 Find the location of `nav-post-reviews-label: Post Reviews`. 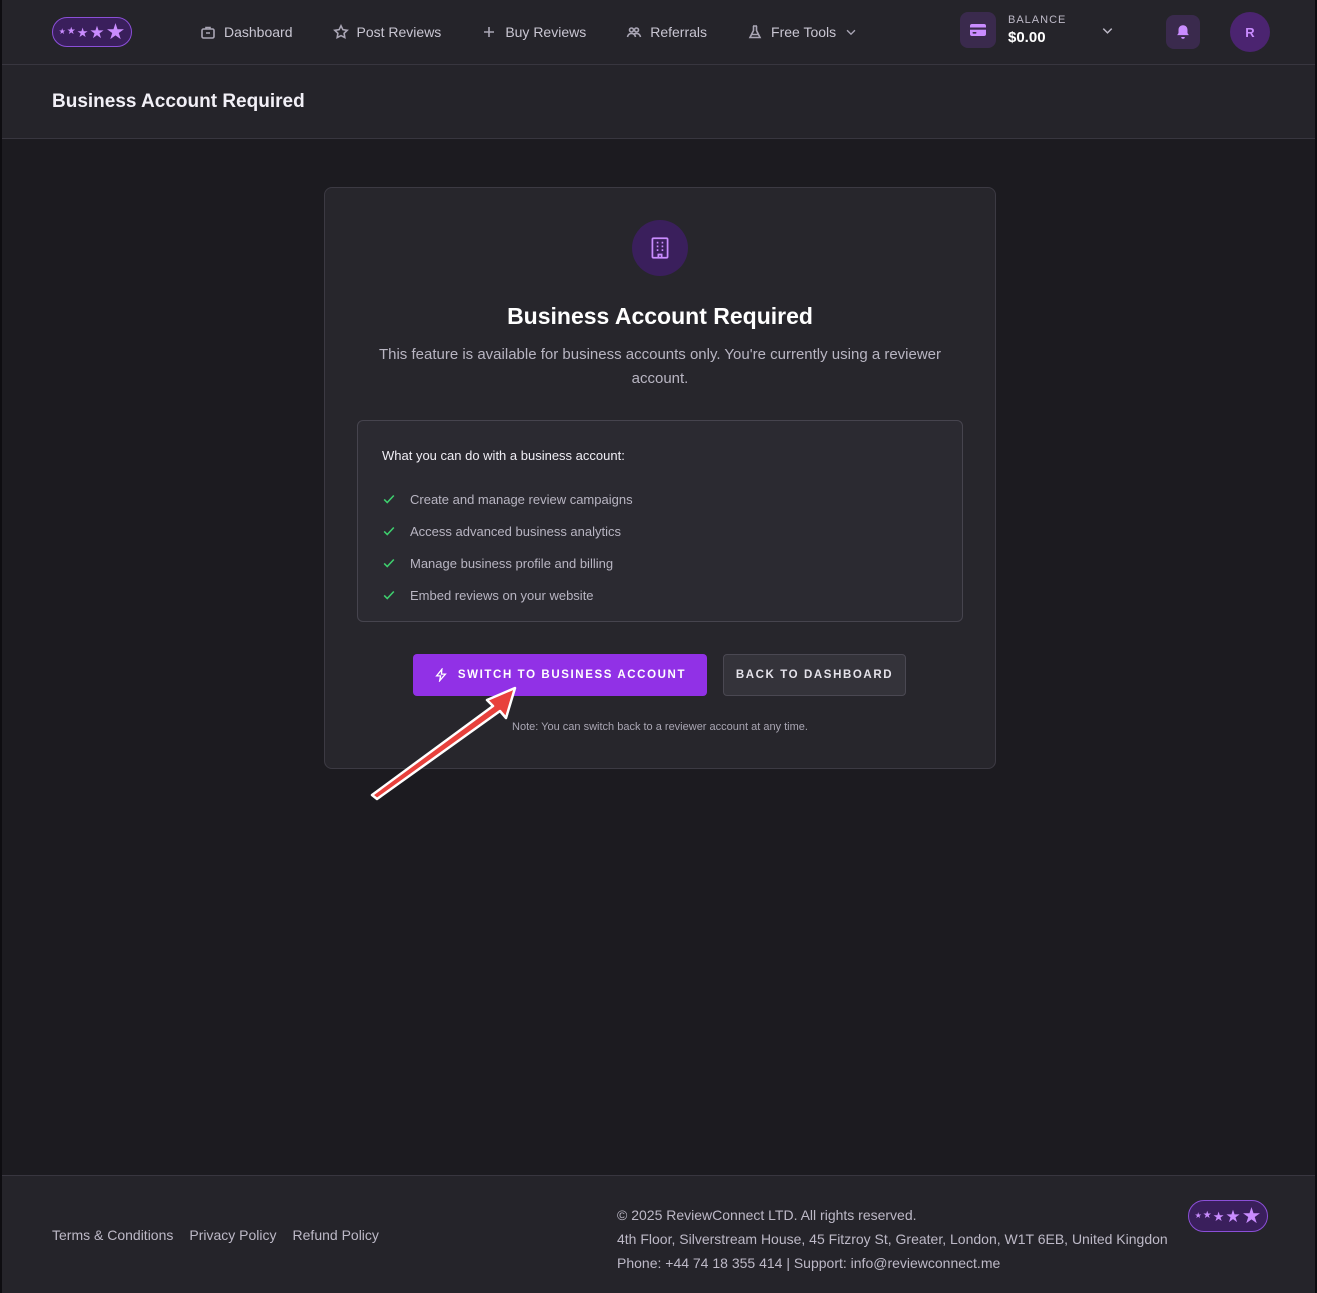

nav-post-reviews-label: Post Reviews is located at coordinates (399, 32).